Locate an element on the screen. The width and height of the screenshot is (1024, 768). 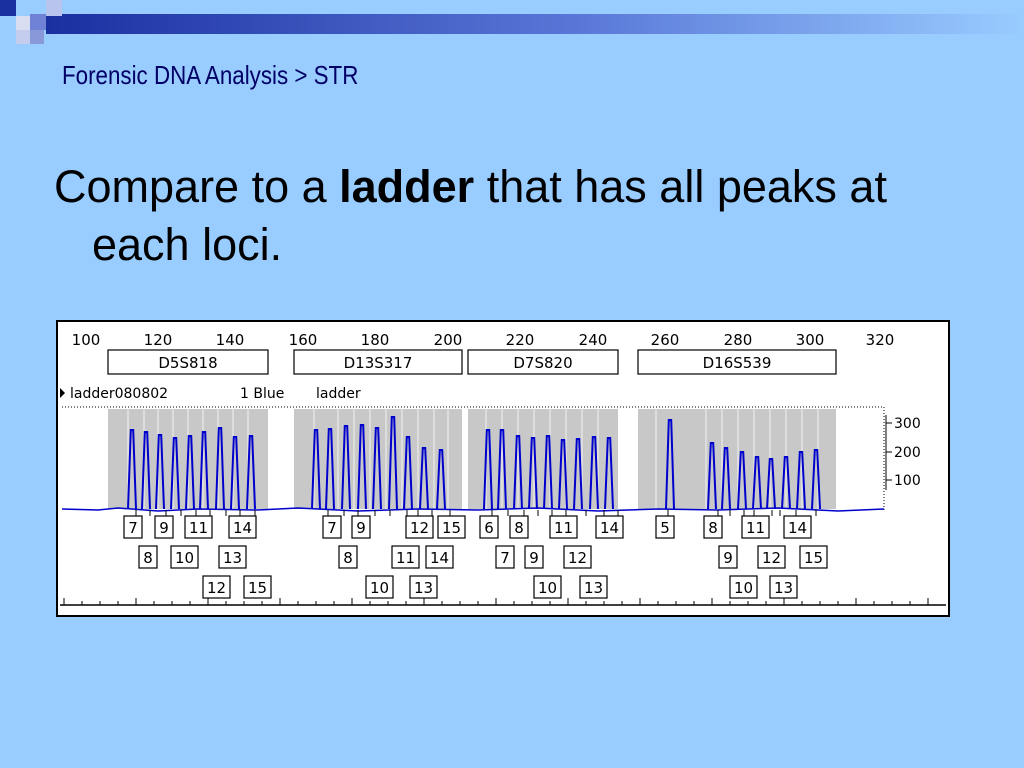
sample-name: ladder080802 is located at coordinates (119, 394).